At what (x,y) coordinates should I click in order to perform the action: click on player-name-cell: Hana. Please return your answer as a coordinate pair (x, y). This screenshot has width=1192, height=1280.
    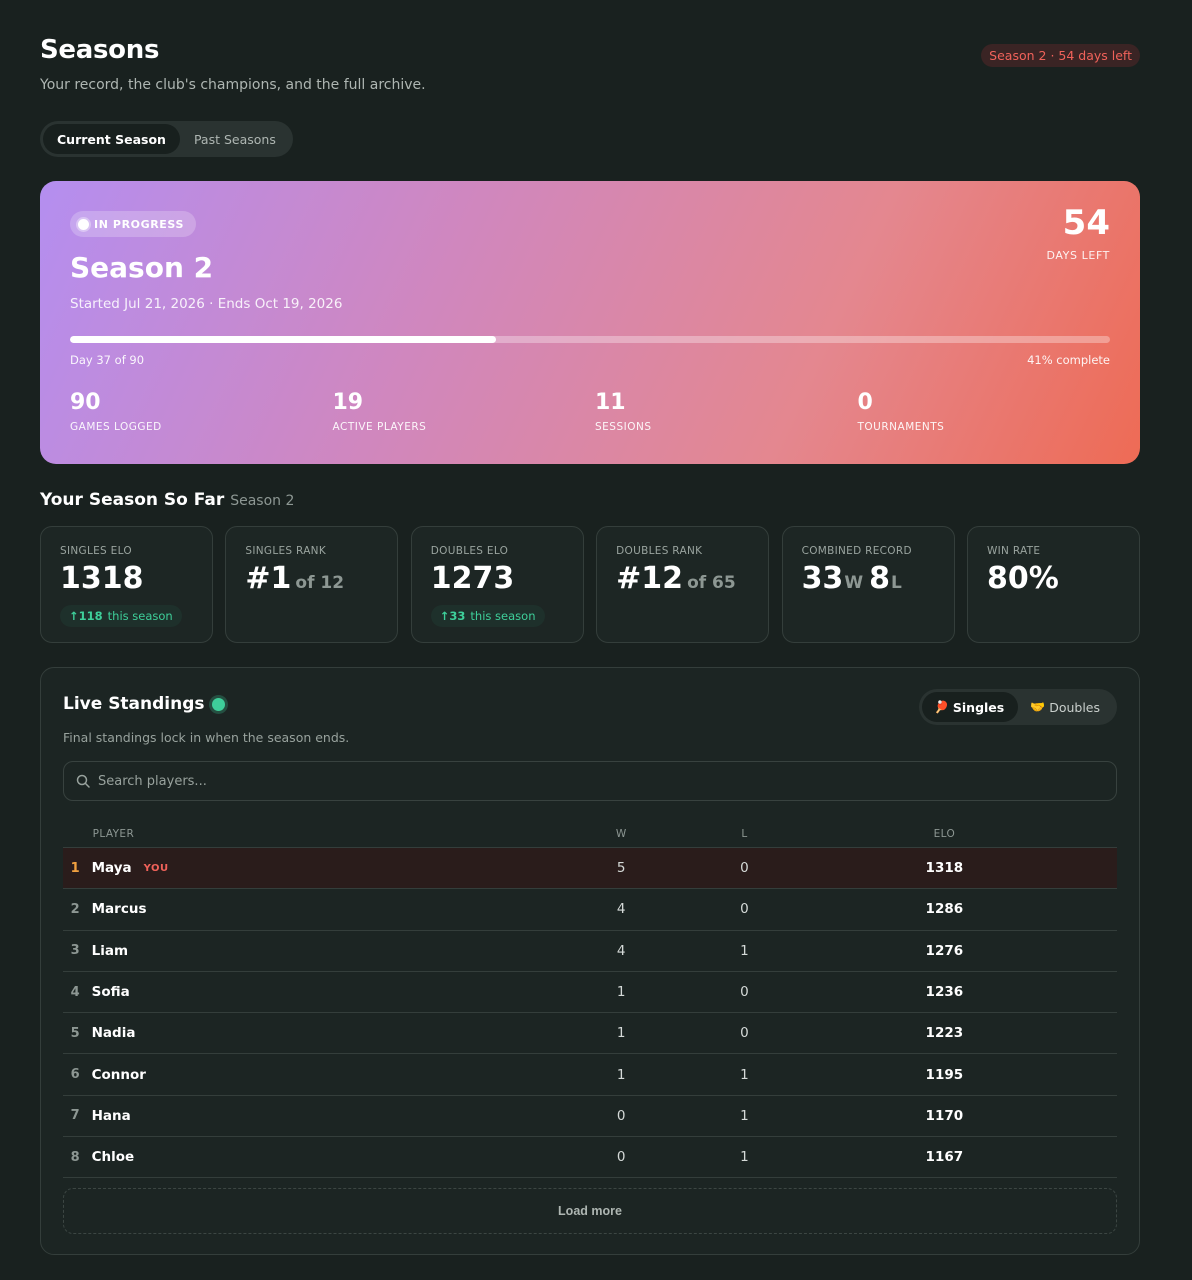
    Looking at the image, I should click on (300, 1116).